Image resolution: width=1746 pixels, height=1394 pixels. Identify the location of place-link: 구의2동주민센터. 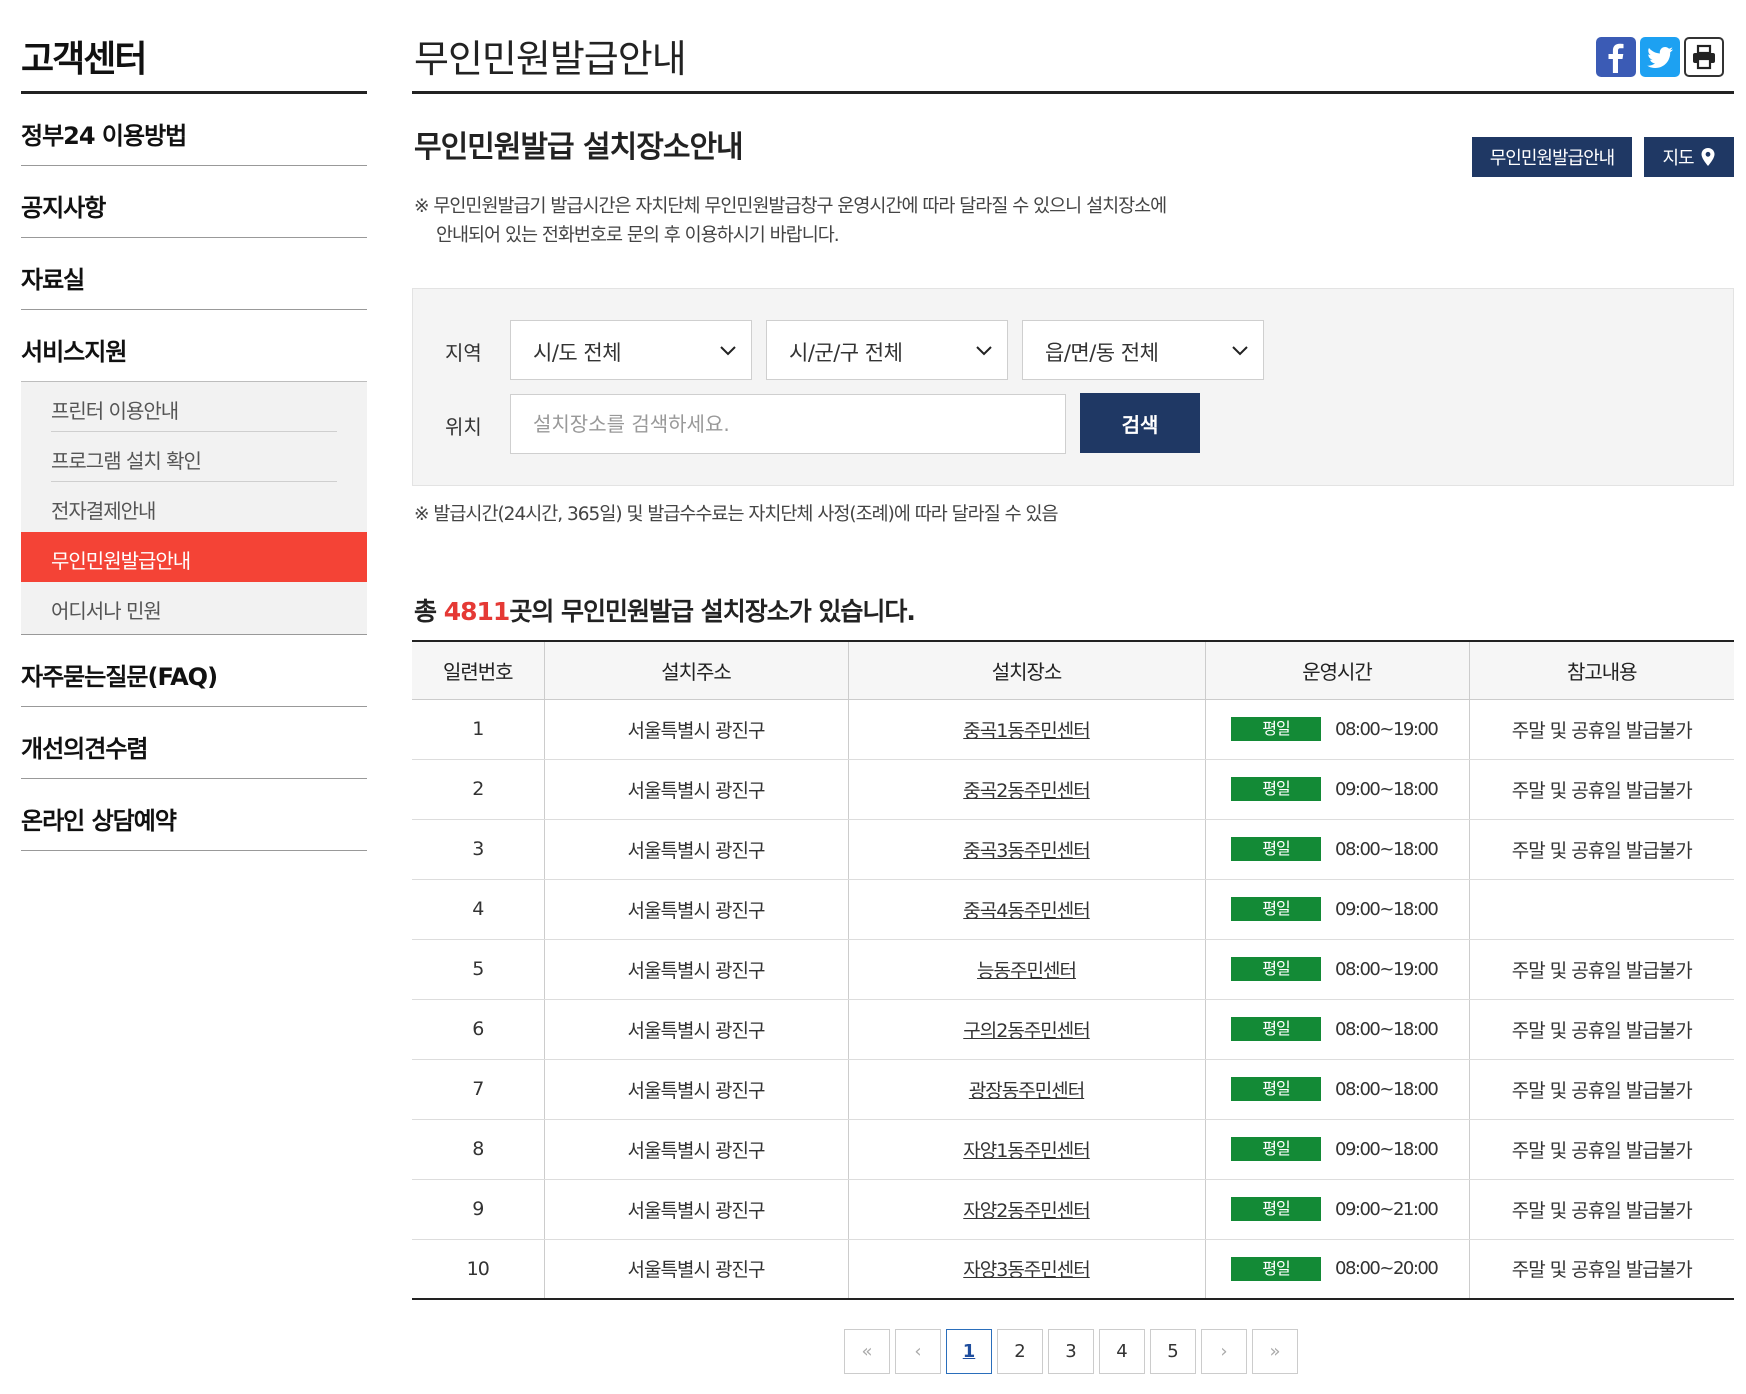
(1026, 1031).